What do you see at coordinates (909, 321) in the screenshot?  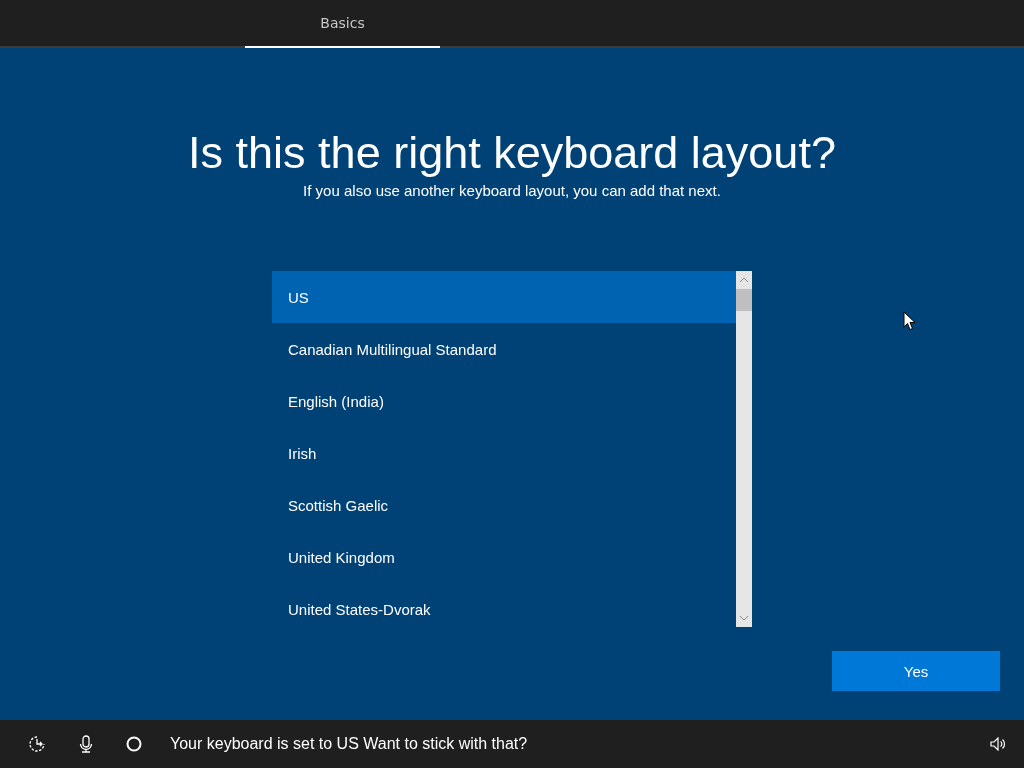 I see `mouse-pointer-icon` at bounding box center [909, 321].